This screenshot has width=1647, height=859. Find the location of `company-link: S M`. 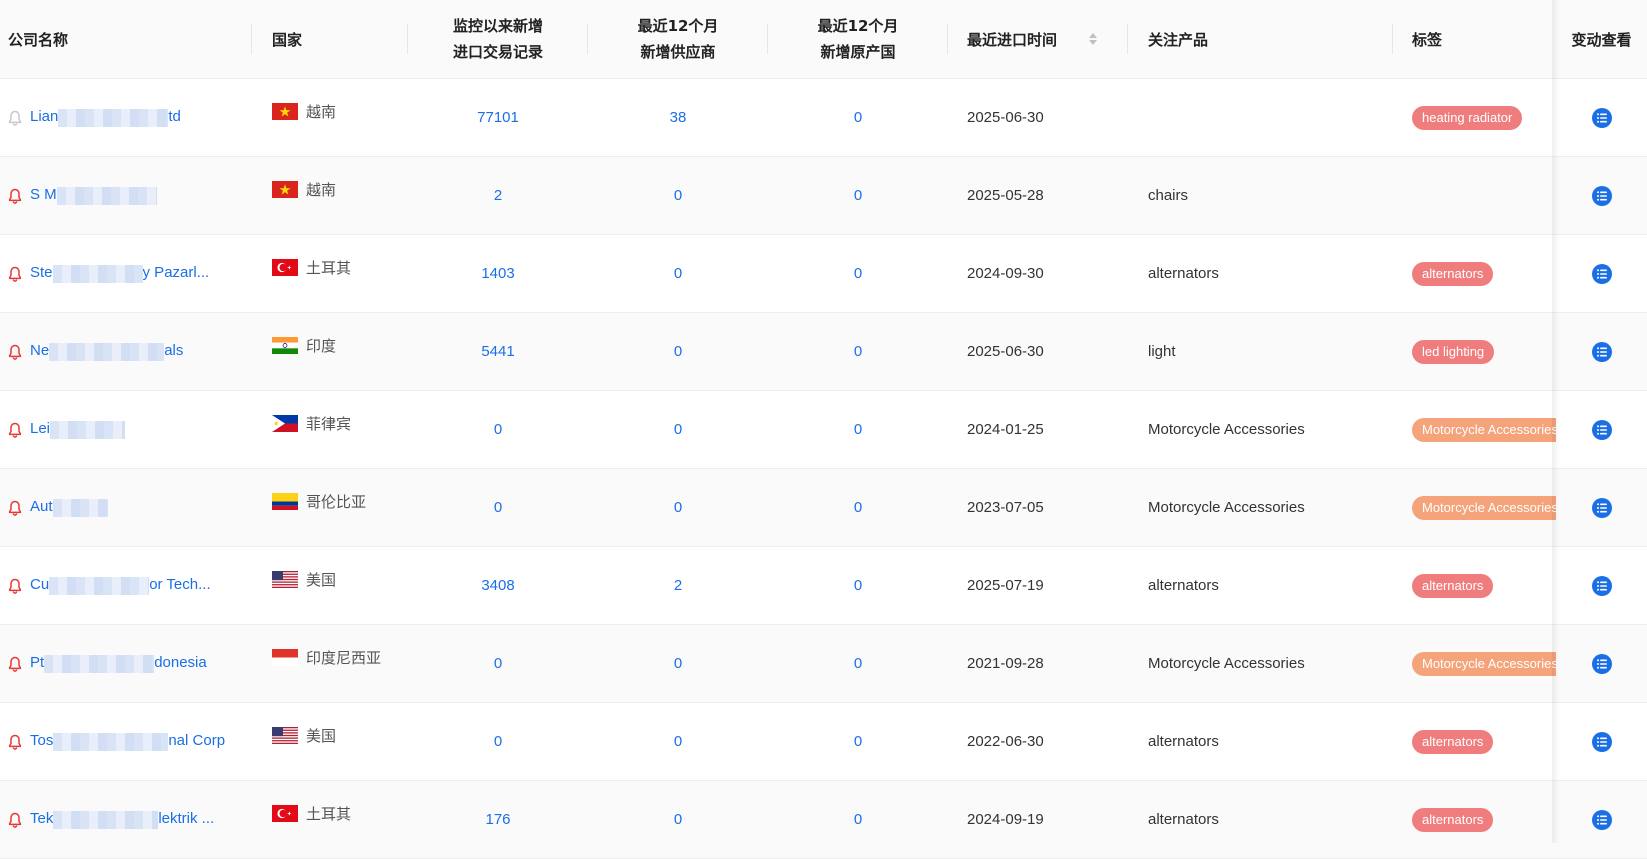

company-link: S M is located at coordinates (93, 195).